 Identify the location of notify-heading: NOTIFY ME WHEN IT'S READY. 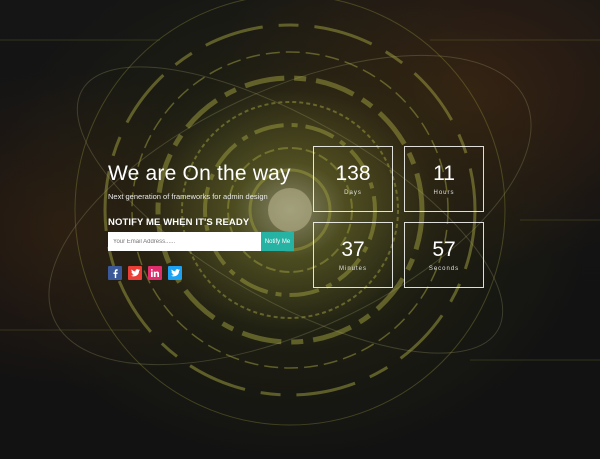
(179, 222).